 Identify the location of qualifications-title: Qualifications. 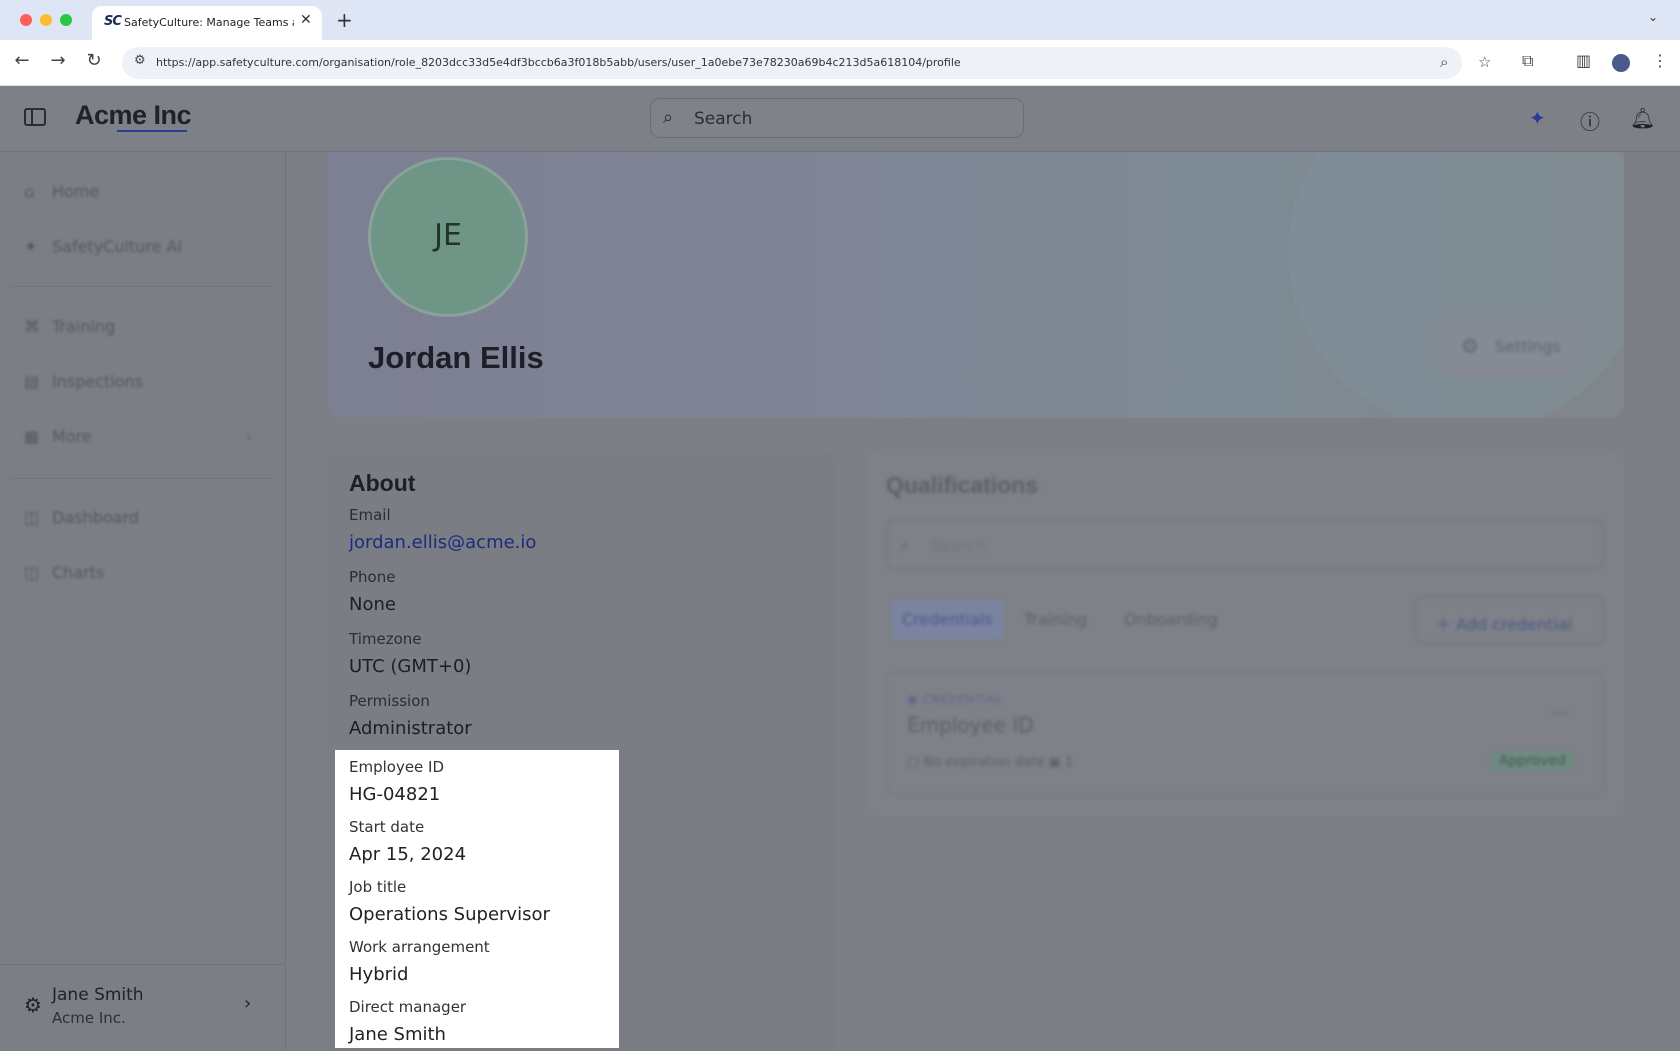
(962, 485).